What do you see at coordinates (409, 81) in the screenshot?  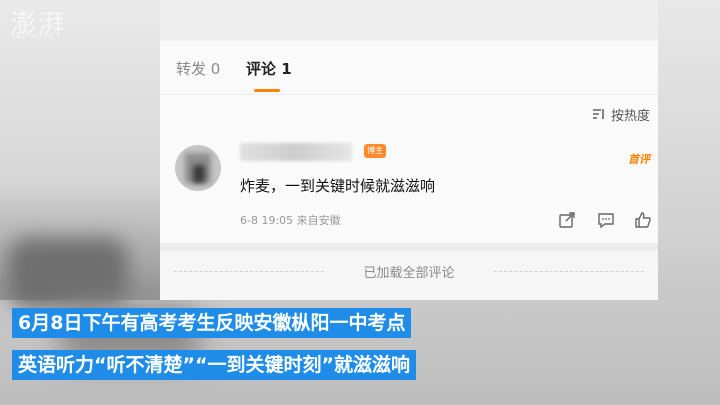 I see `tab-bar: 转发 0 评论 1 赞 8` at bounding box center [409, 81].